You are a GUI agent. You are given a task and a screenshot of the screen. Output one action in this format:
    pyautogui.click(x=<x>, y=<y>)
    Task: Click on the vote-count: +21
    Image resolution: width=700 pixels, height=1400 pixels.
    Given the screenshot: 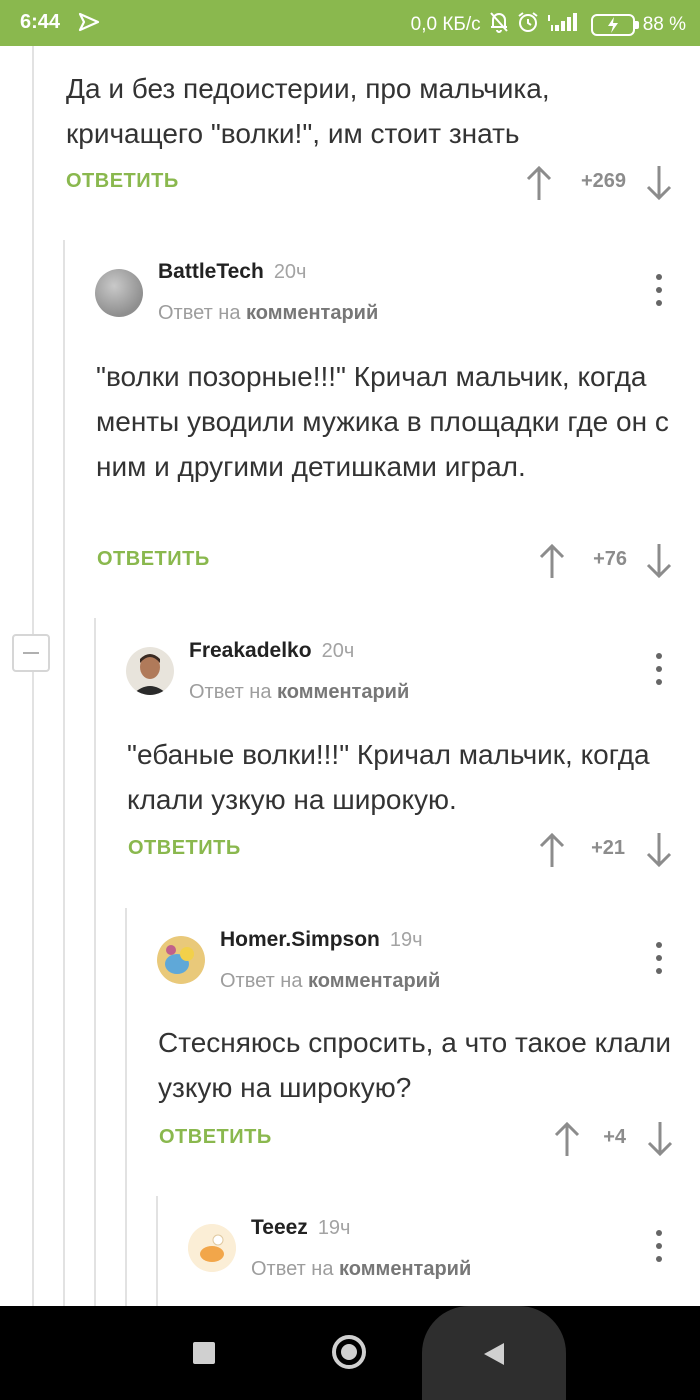 What is the action you would take?
    pyautogui.click(x=608, y=848)
    